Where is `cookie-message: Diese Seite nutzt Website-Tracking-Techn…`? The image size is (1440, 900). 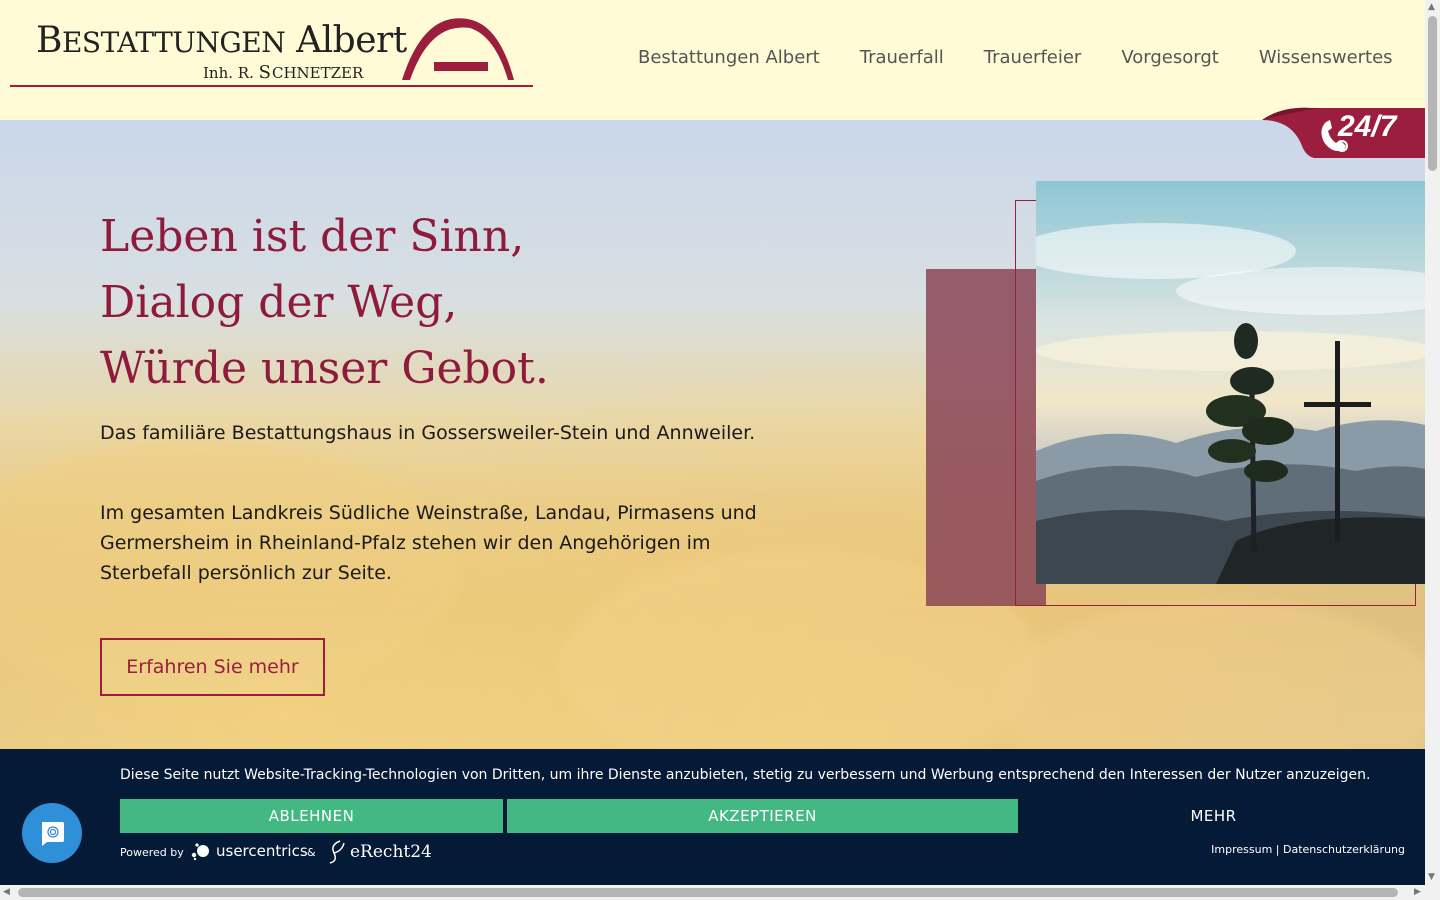 cookie-message: Diese Seite nutzt Website-Tracking-Techn… is located at coordinates (745, 775).